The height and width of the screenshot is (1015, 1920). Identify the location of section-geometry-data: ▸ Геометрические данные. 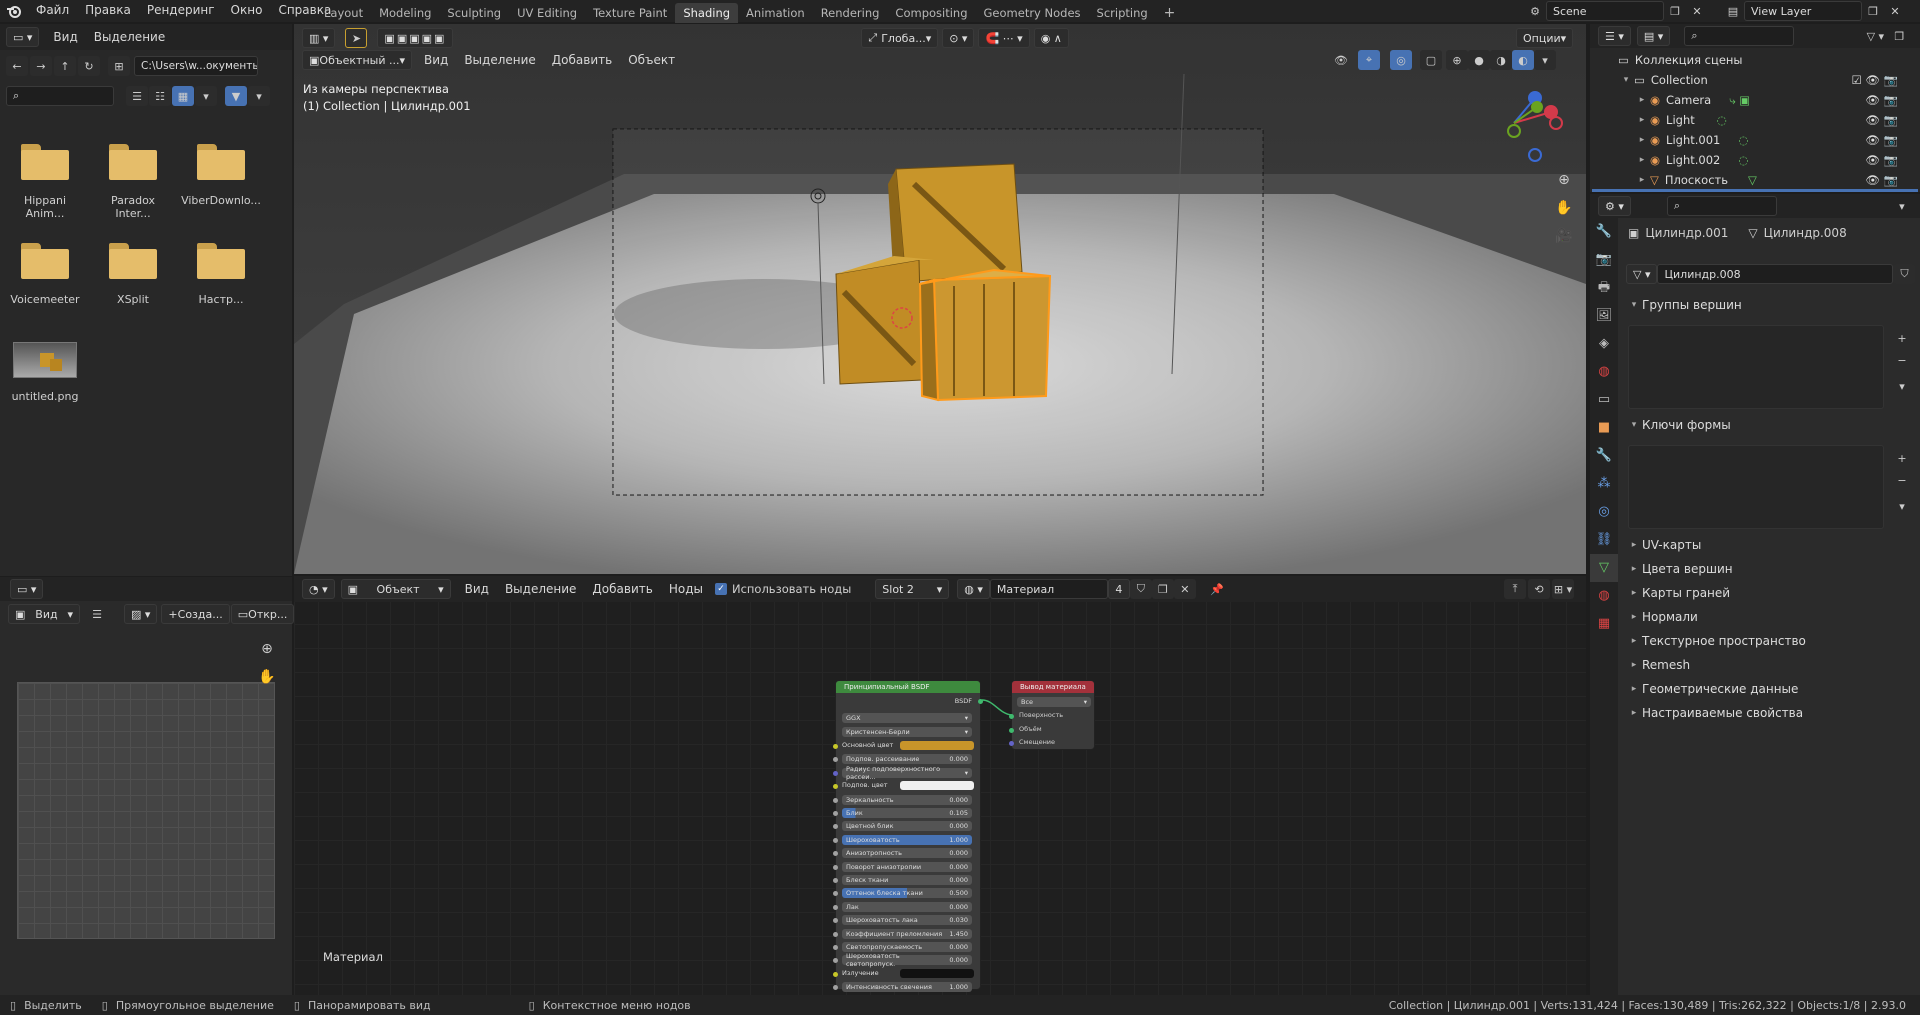
(1771, 689).